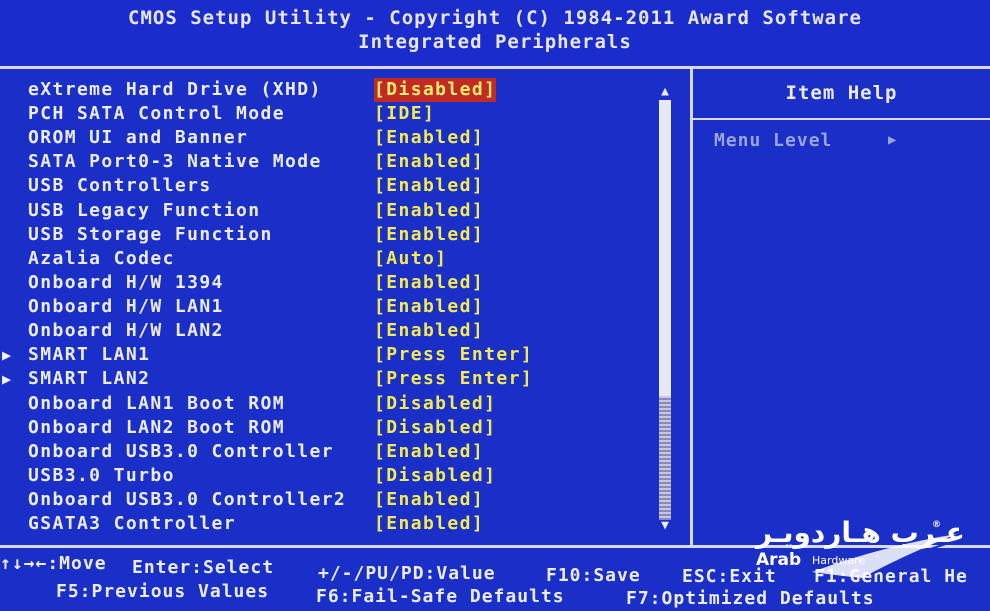  What do you see at coordinates (345, 428) in the screenshot?
I see `menu-row: Onboard LAN2 Boot ROM [Disabled]` at bounding box center [345, 428].